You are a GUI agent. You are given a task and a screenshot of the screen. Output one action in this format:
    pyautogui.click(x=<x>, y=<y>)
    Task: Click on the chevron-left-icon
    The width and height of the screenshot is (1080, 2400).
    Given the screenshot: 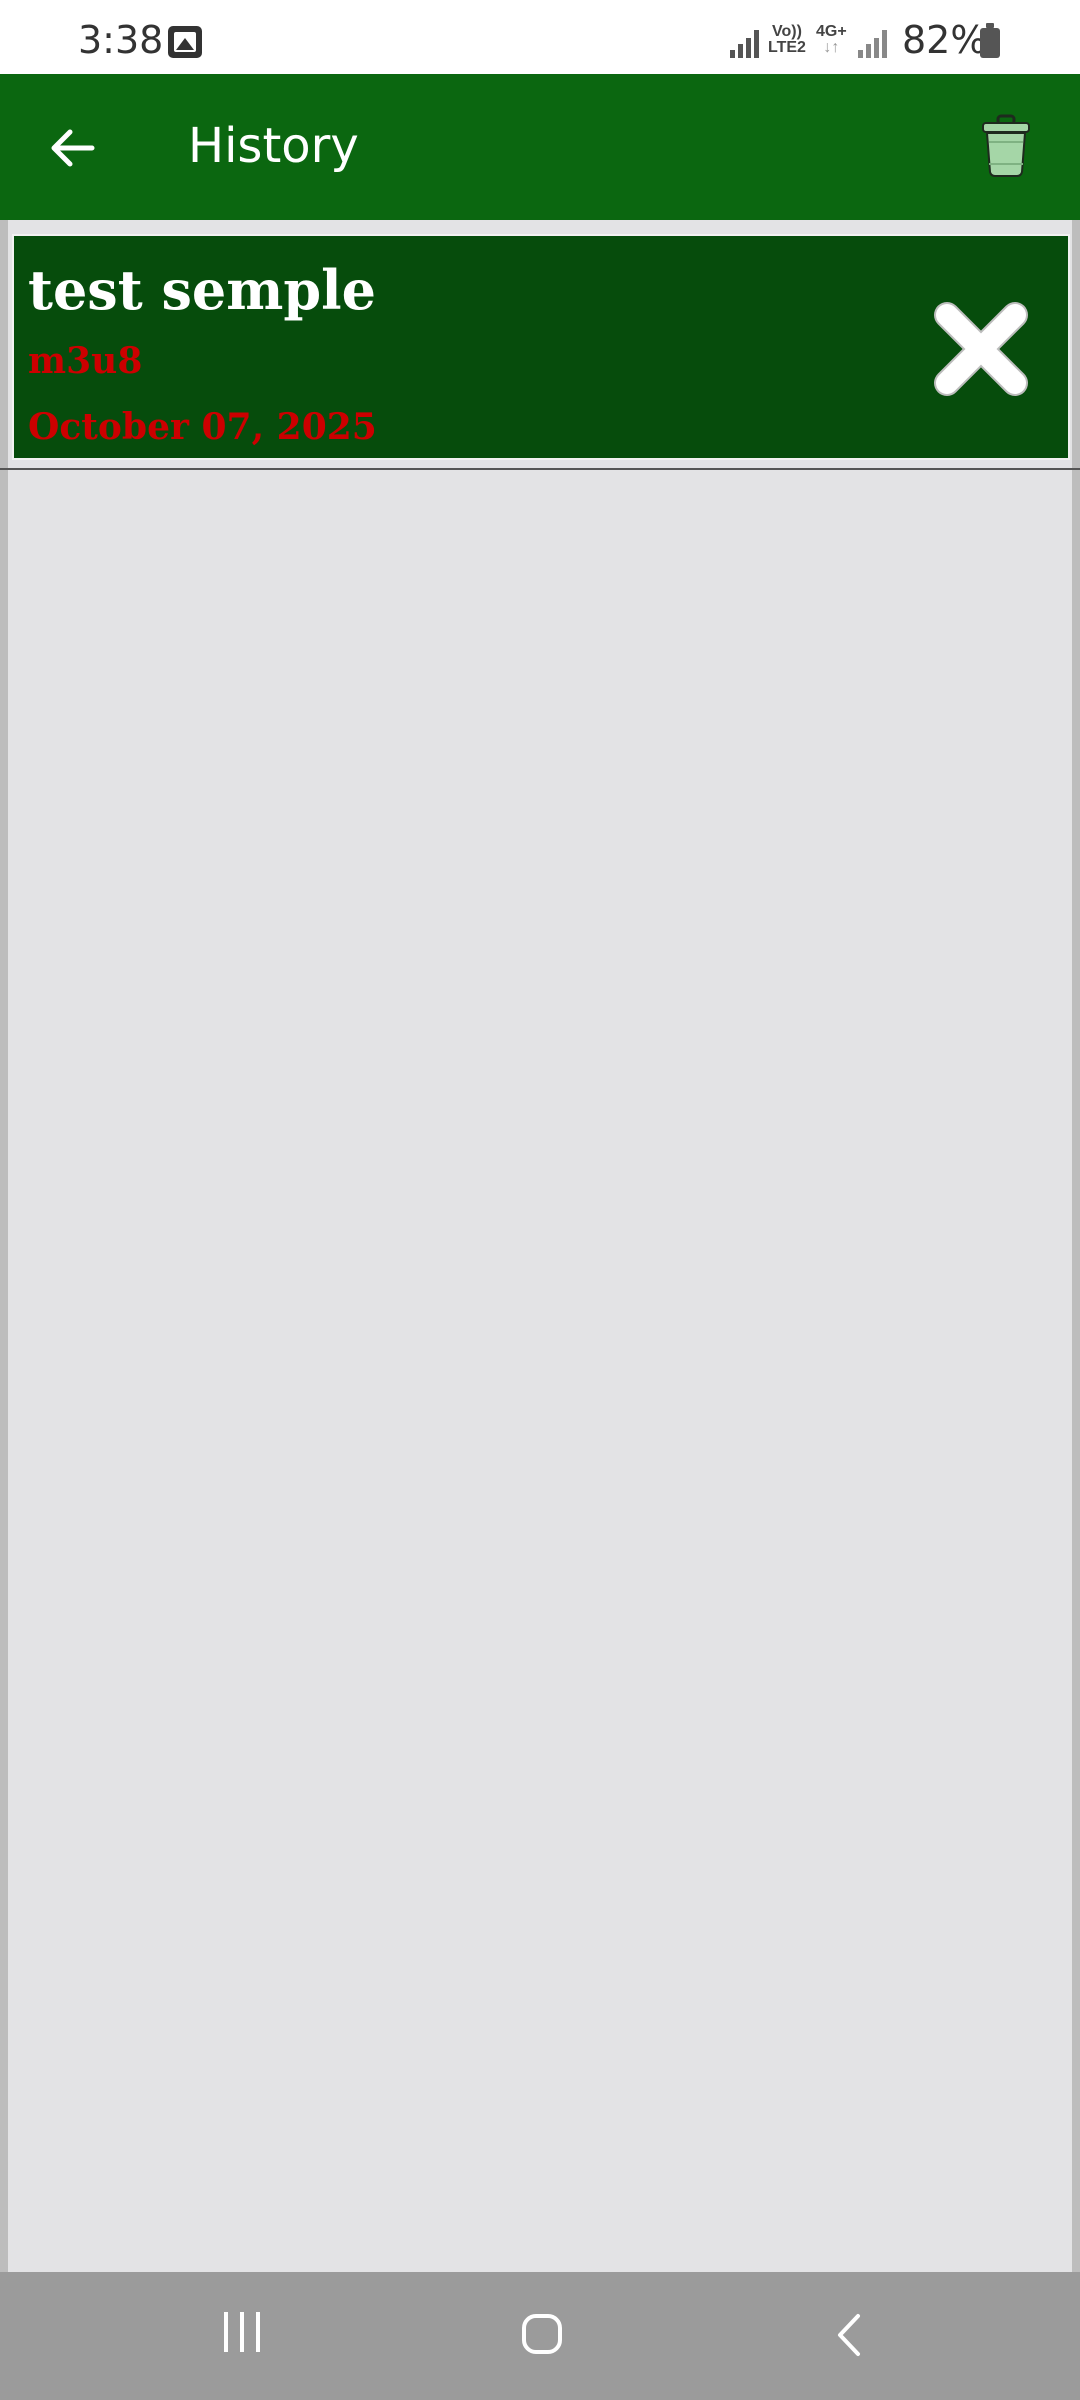 What is the action you would take?
    pyautogui.click(x=849, y=2335)
    